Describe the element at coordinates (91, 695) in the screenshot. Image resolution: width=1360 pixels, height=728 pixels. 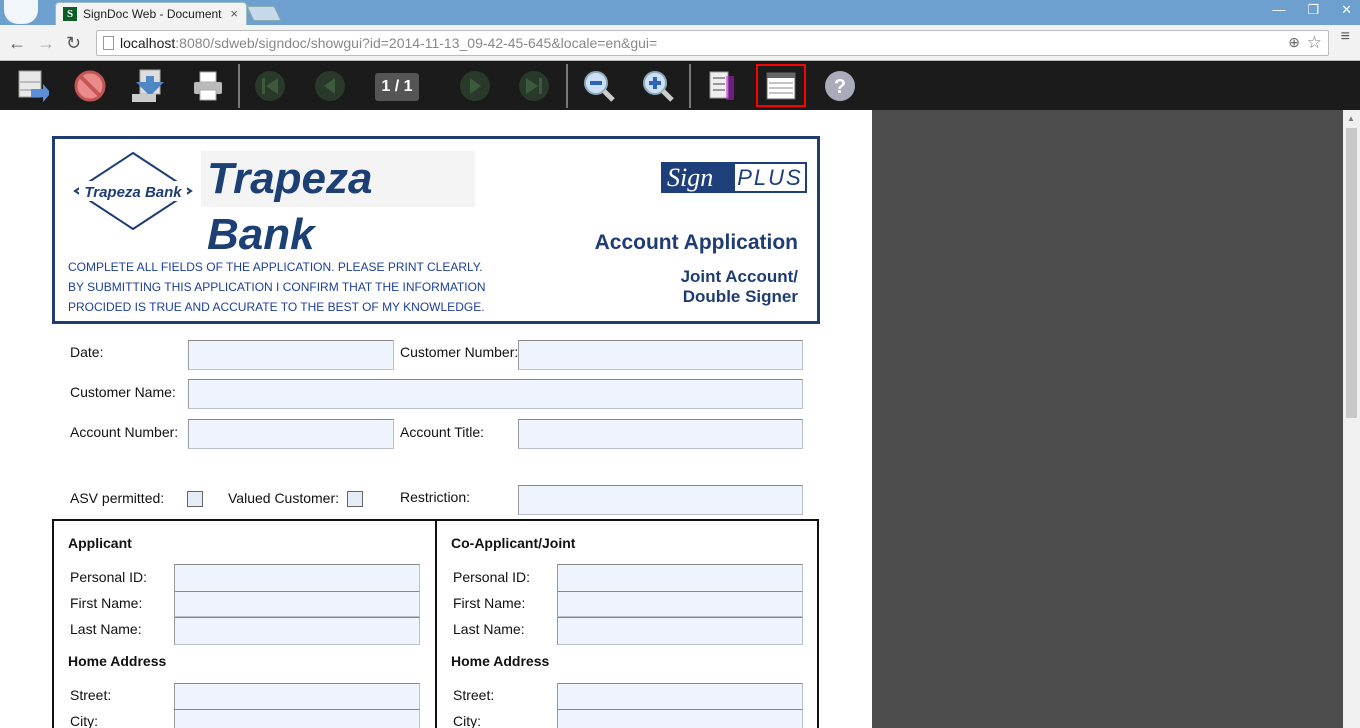
I see `applicant-street-label: Street:` at that location.